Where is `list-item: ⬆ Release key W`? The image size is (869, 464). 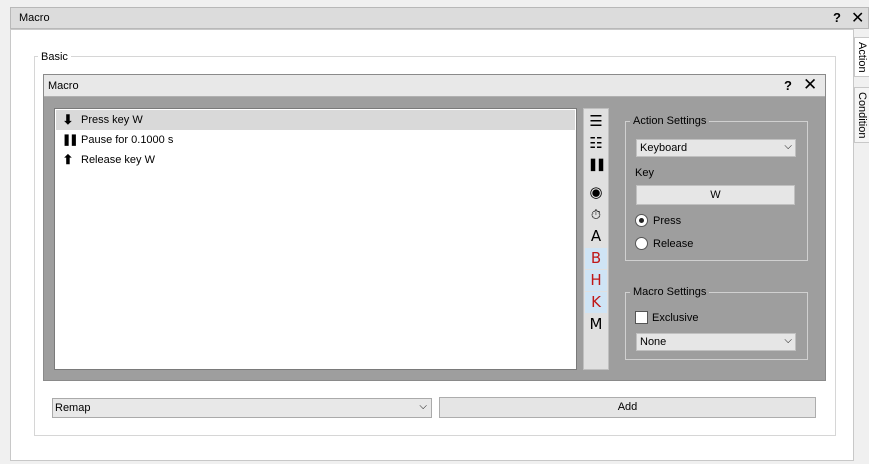
list-item: ⬆ Release key W is located at coordinates (315, 160).